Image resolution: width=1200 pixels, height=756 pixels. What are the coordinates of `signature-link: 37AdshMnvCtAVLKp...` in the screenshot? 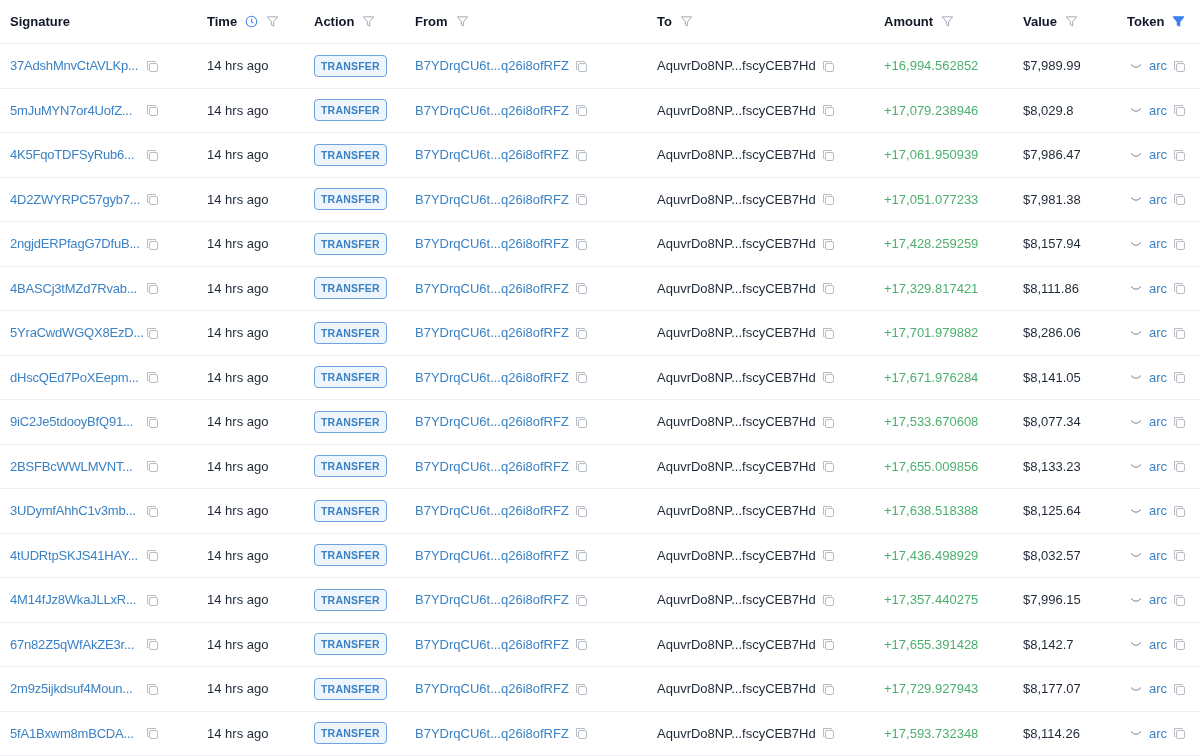 It's located at (75, 66).